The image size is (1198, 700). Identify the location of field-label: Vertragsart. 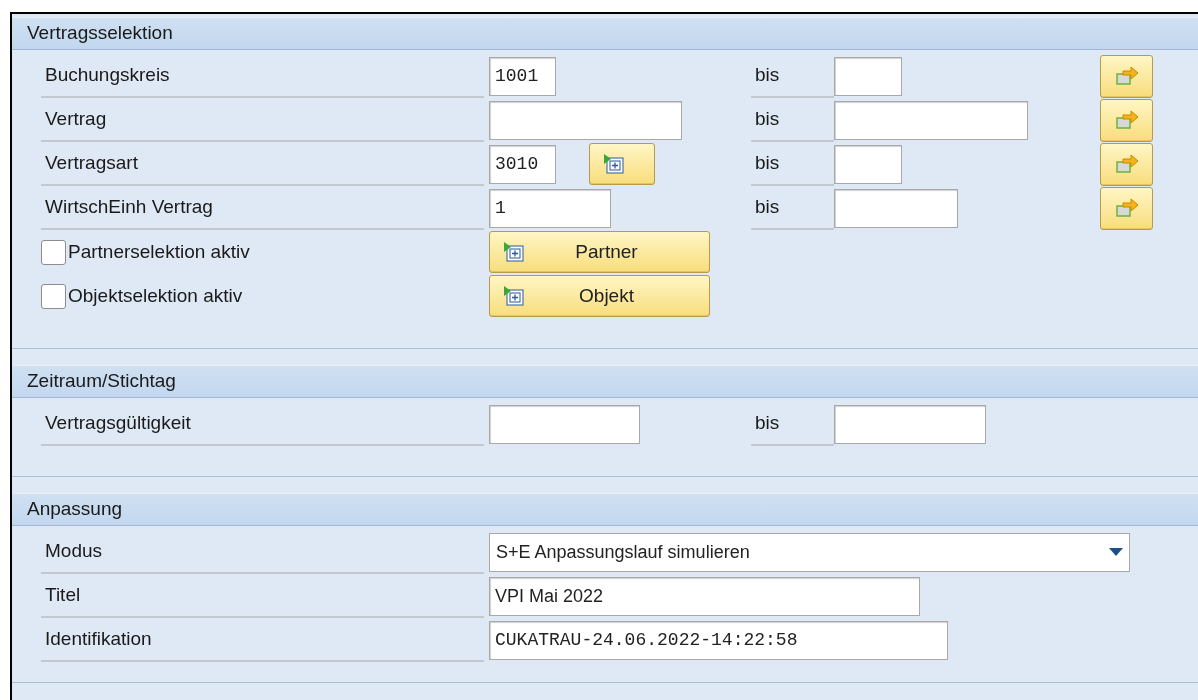
(91, 162).